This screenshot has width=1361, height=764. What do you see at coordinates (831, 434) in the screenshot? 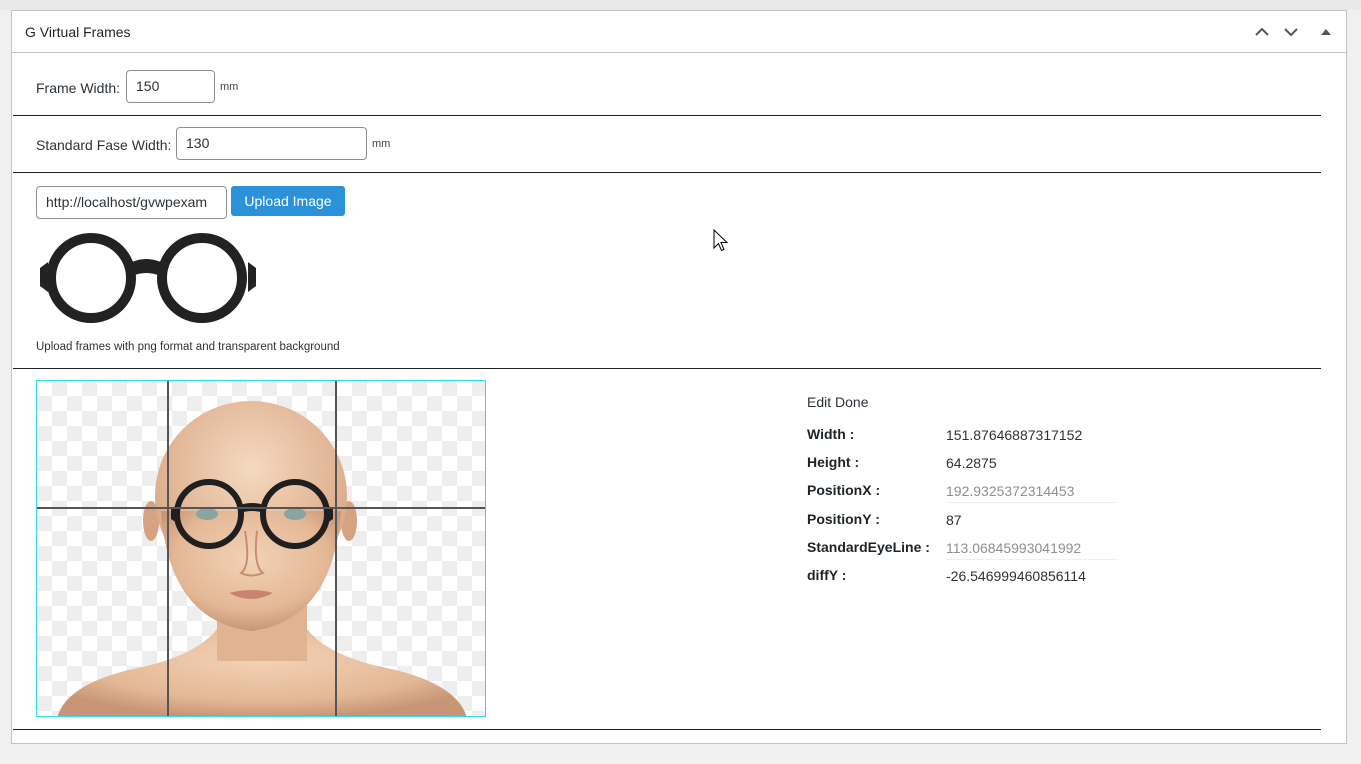
I see `stat-width-label: Width :` at bounding box center [831, 434].